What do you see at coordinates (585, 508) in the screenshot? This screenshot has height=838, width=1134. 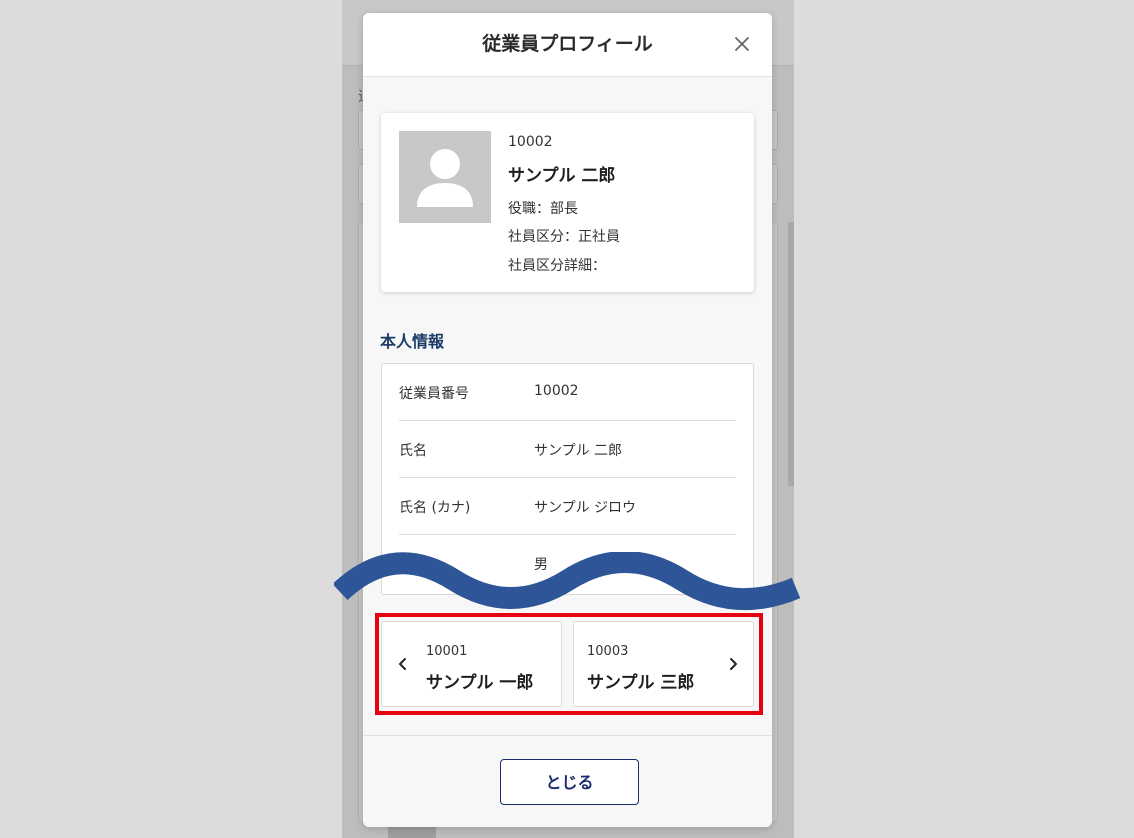 I see `info-value: サンプル ジロウ` at bounding box center [585, 508].